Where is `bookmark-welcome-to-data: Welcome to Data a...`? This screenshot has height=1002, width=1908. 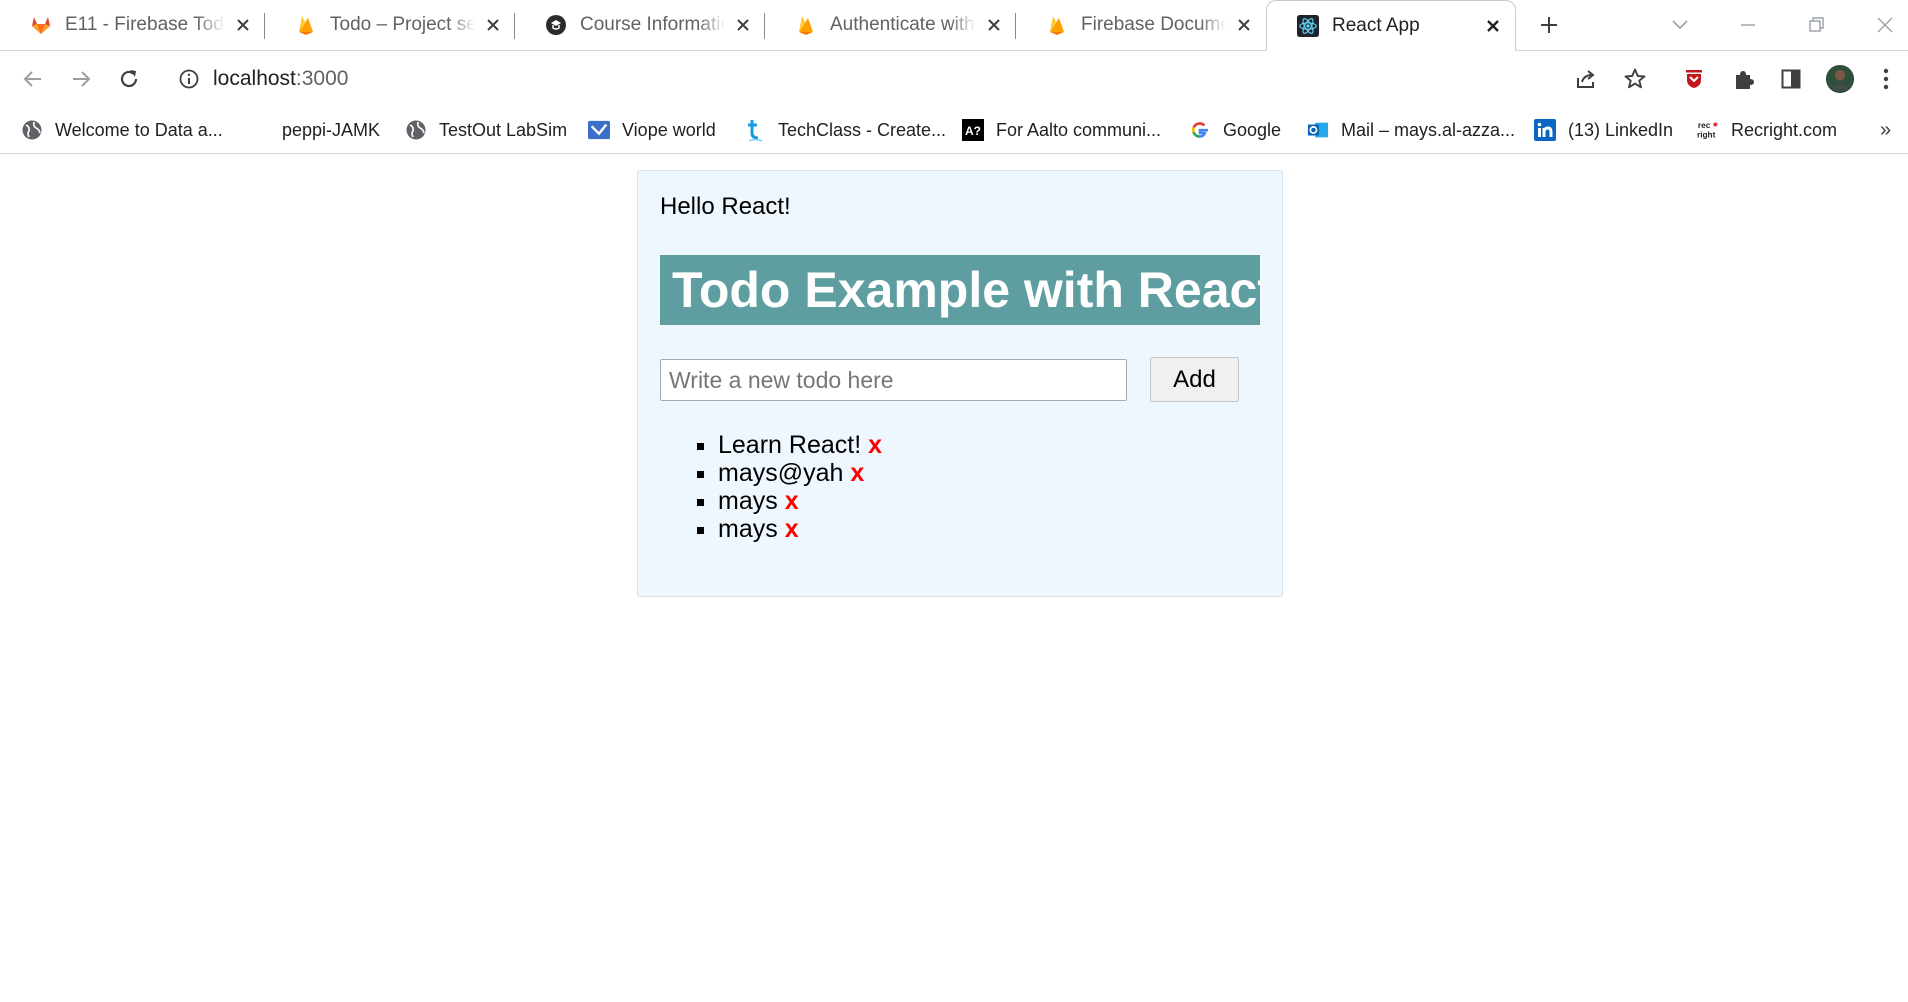
bookmark-welcome-to-data: Welcome to Data a... is located at coordinates (122, 130).